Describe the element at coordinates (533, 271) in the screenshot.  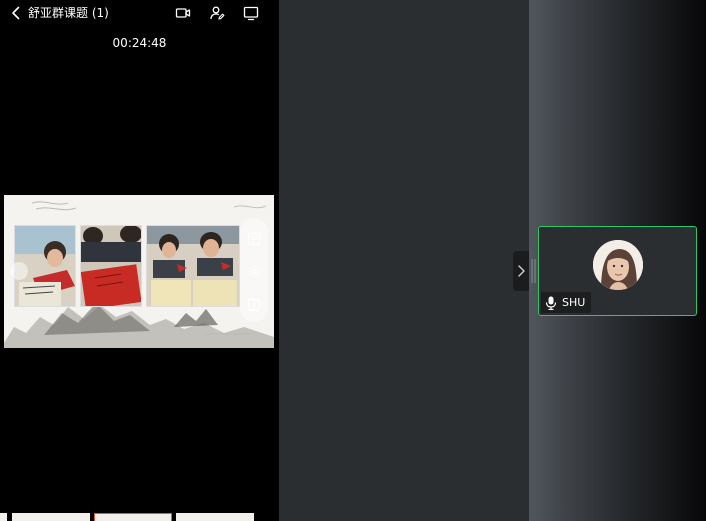
I see `resize-handle` at that location.